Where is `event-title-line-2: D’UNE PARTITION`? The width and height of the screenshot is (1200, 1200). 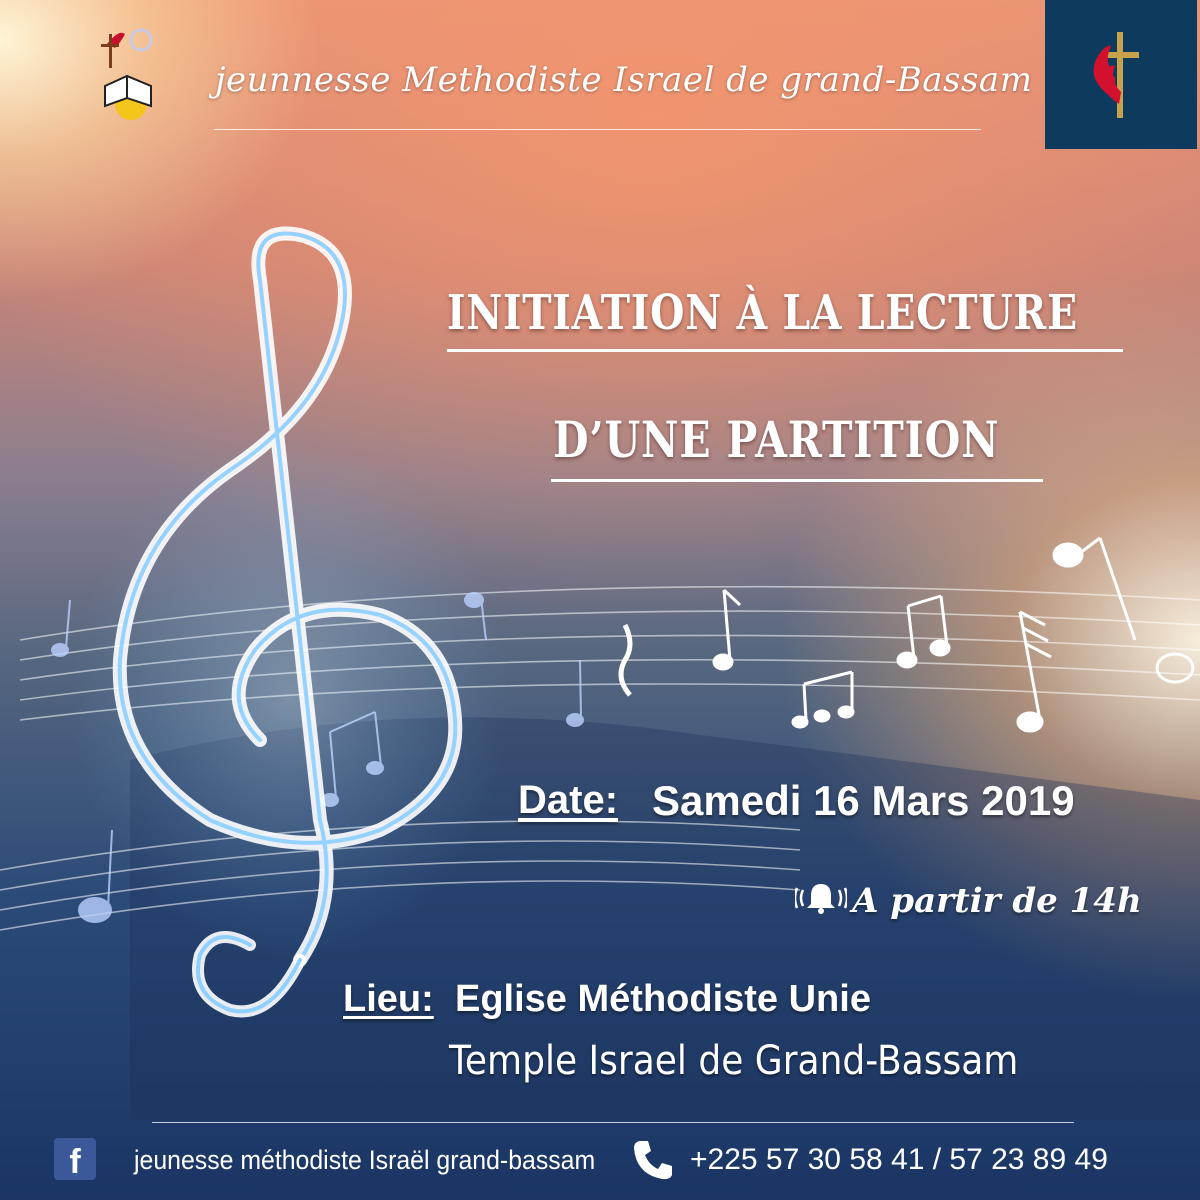 event-title-line-2: D’UNE PARTITION is located at coordinates (776, 439).